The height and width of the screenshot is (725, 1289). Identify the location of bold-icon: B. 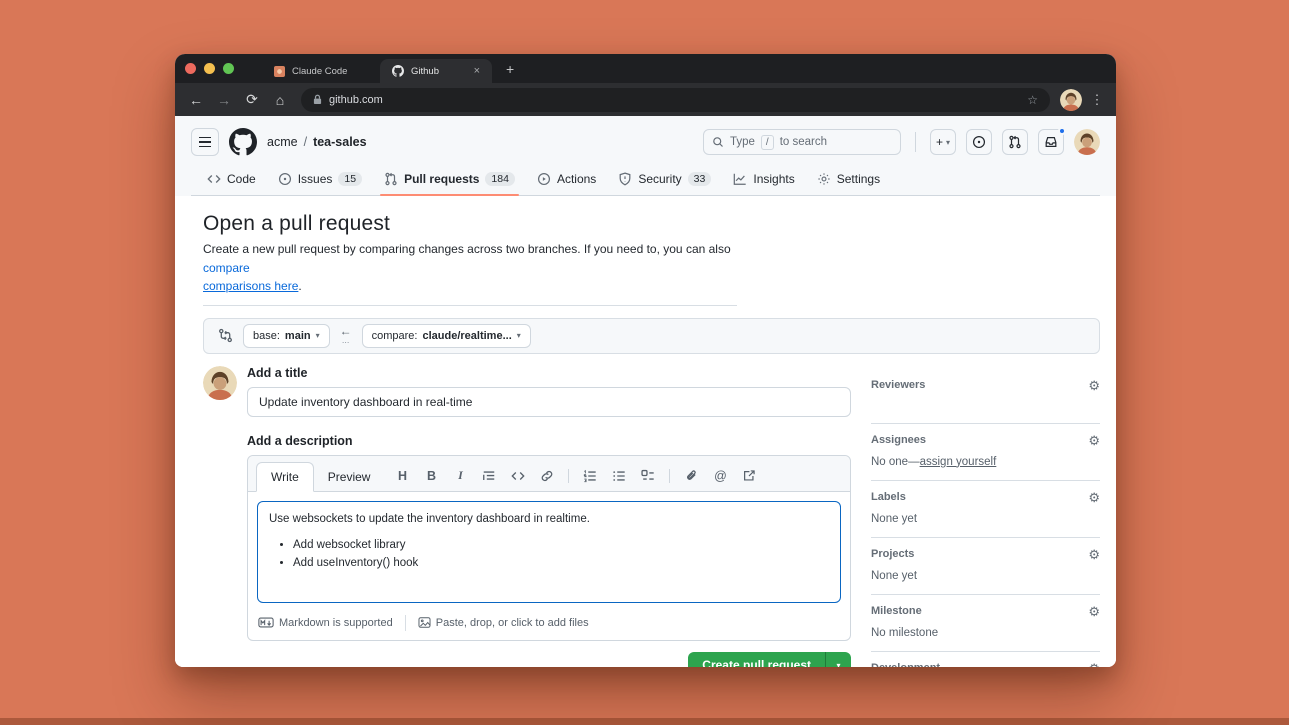
(431, 476).